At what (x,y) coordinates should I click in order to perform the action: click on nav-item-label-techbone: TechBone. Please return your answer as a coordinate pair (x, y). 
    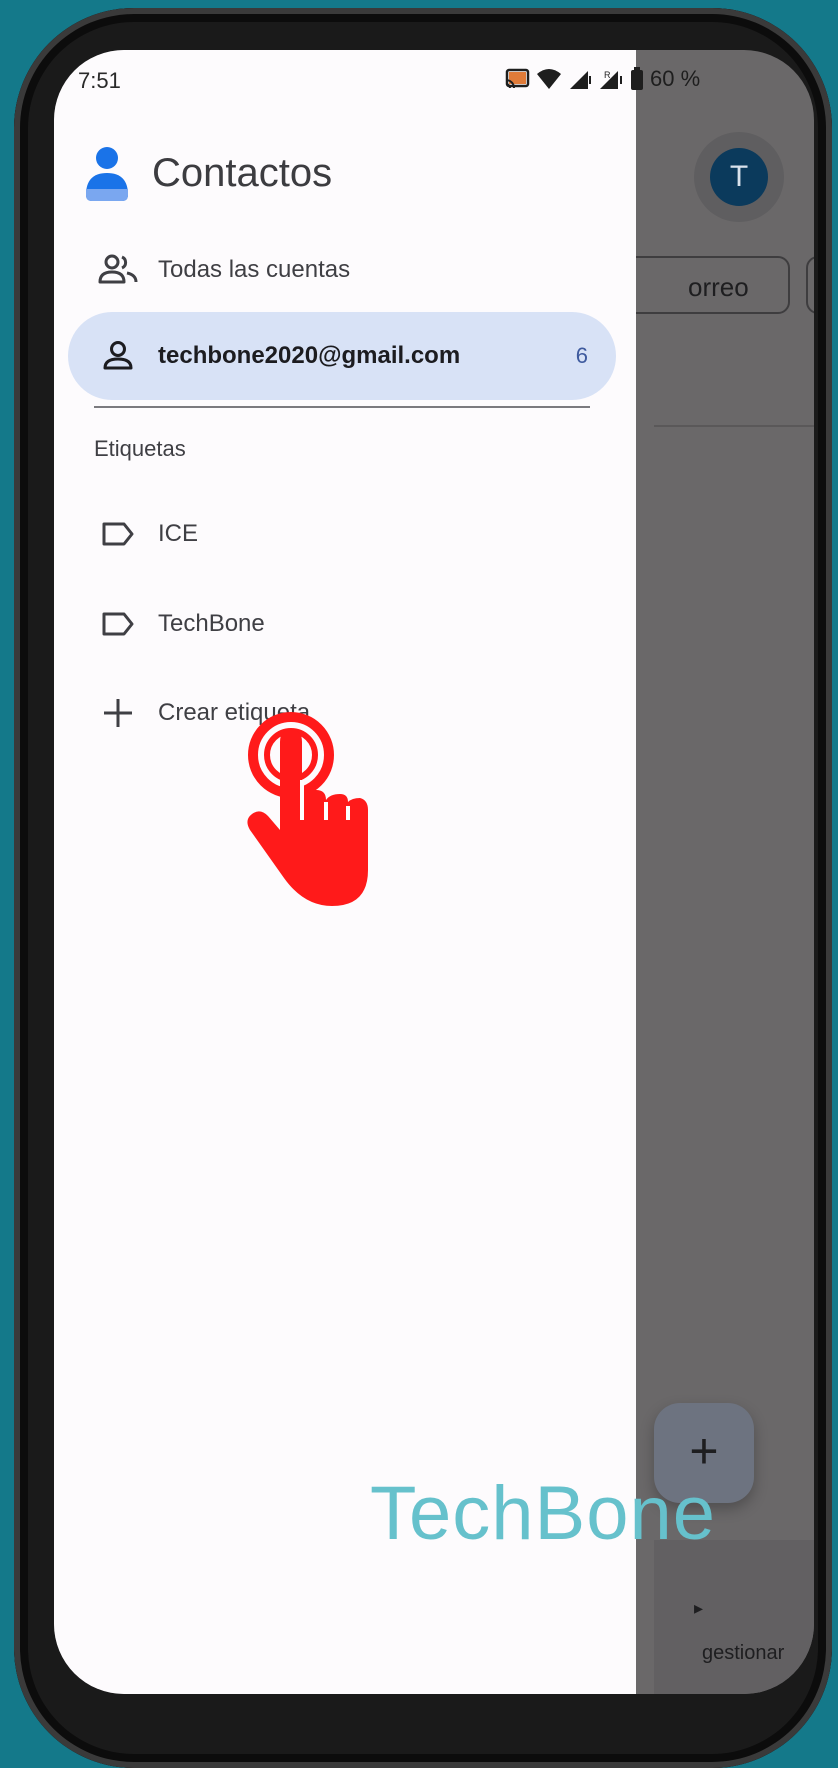
    Looking at the image, I should click on (342, 624).